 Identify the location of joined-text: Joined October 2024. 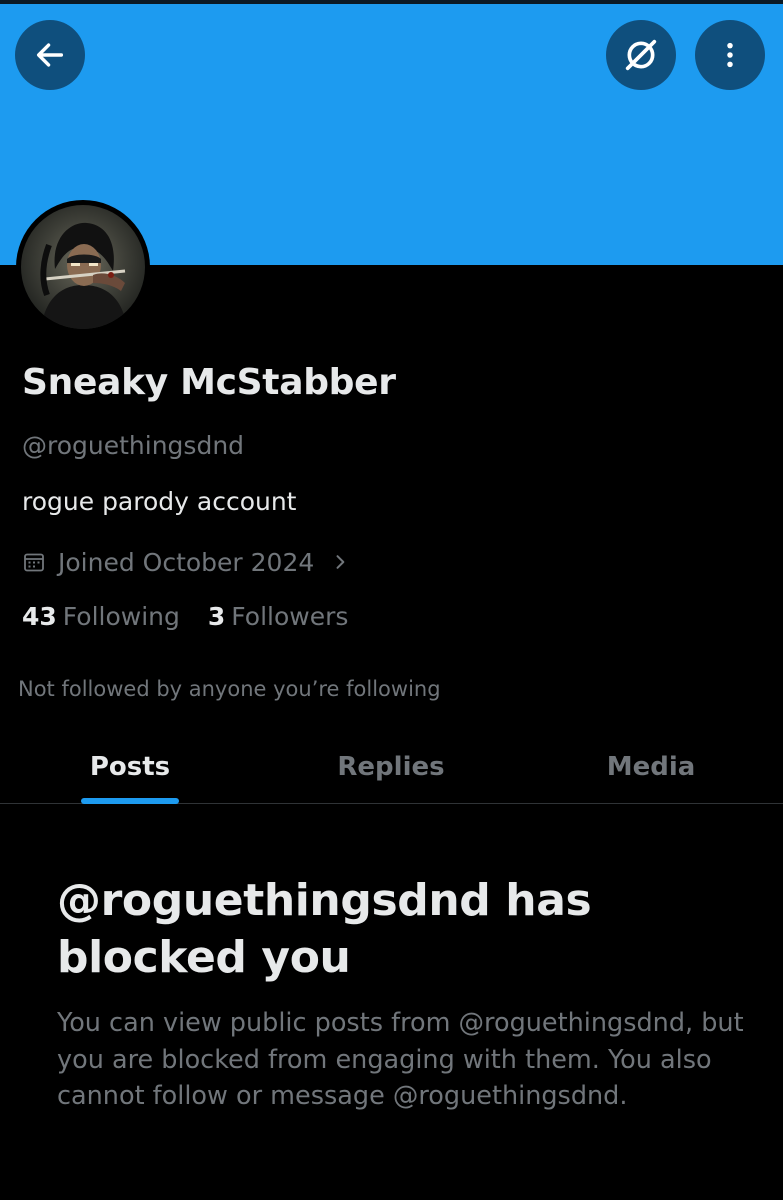
(186, 562).